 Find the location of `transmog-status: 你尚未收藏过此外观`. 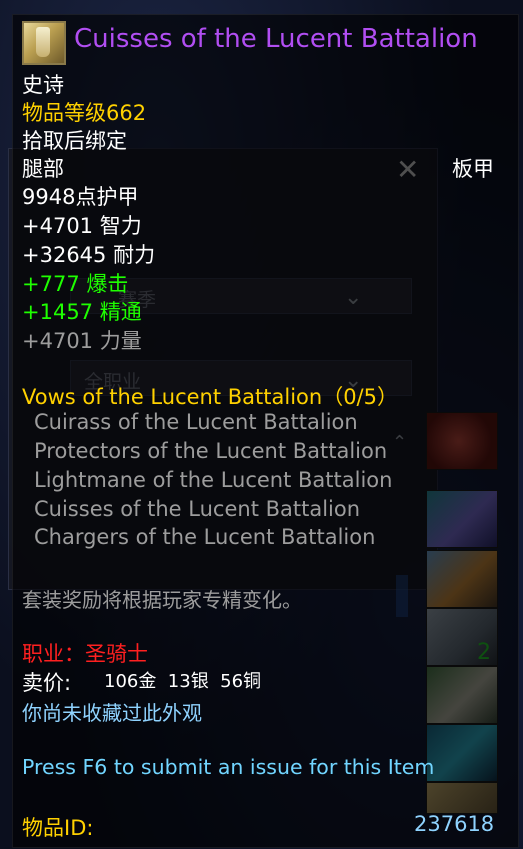

transmog-status: 你尚未收藏过此外观 is located at coordinates (112, 713).